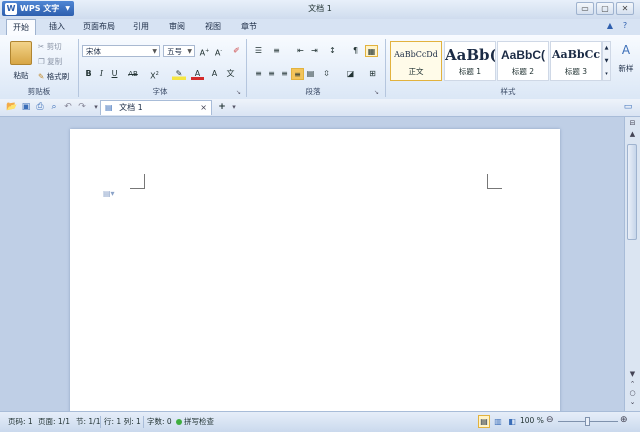 The height and width of the screenshot is (432, 640). Describe the element at coordinates (512, 421) in the screenshot. I see `web-view-button: ◧` at that location.